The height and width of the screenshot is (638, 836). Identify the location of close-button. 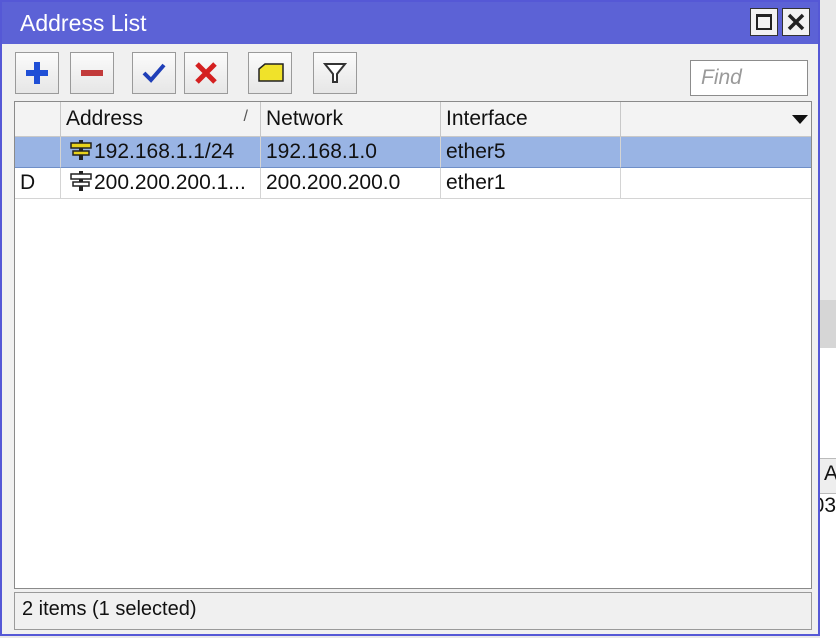
(796, 22).